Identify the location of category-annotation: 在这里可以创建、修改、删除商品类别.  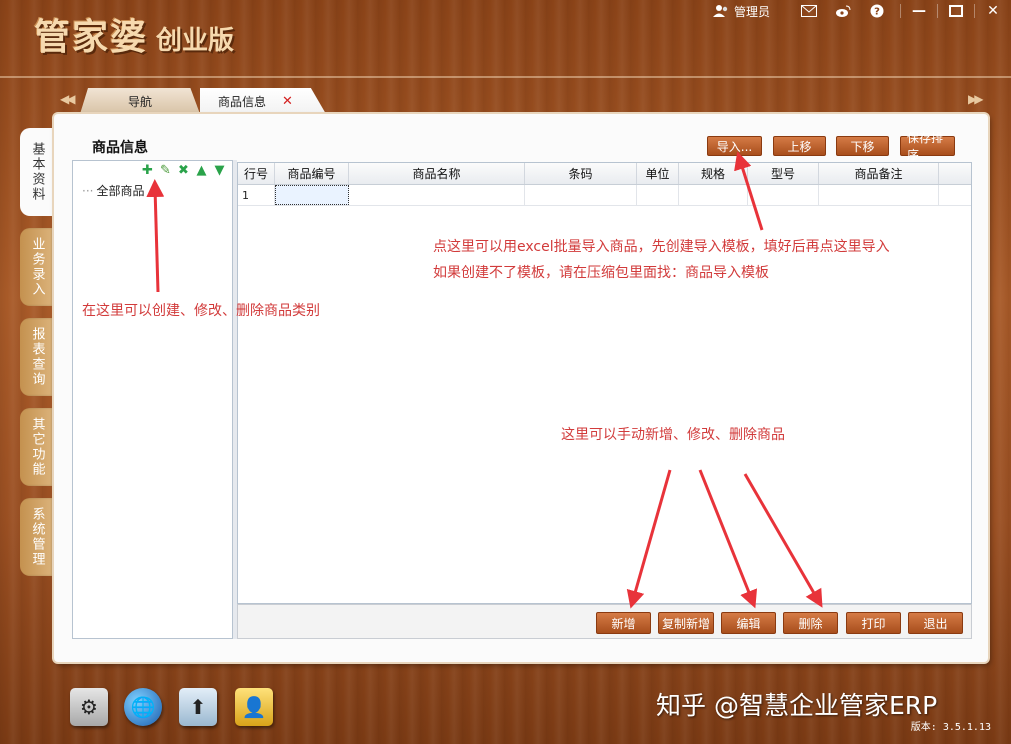
(201, 311).